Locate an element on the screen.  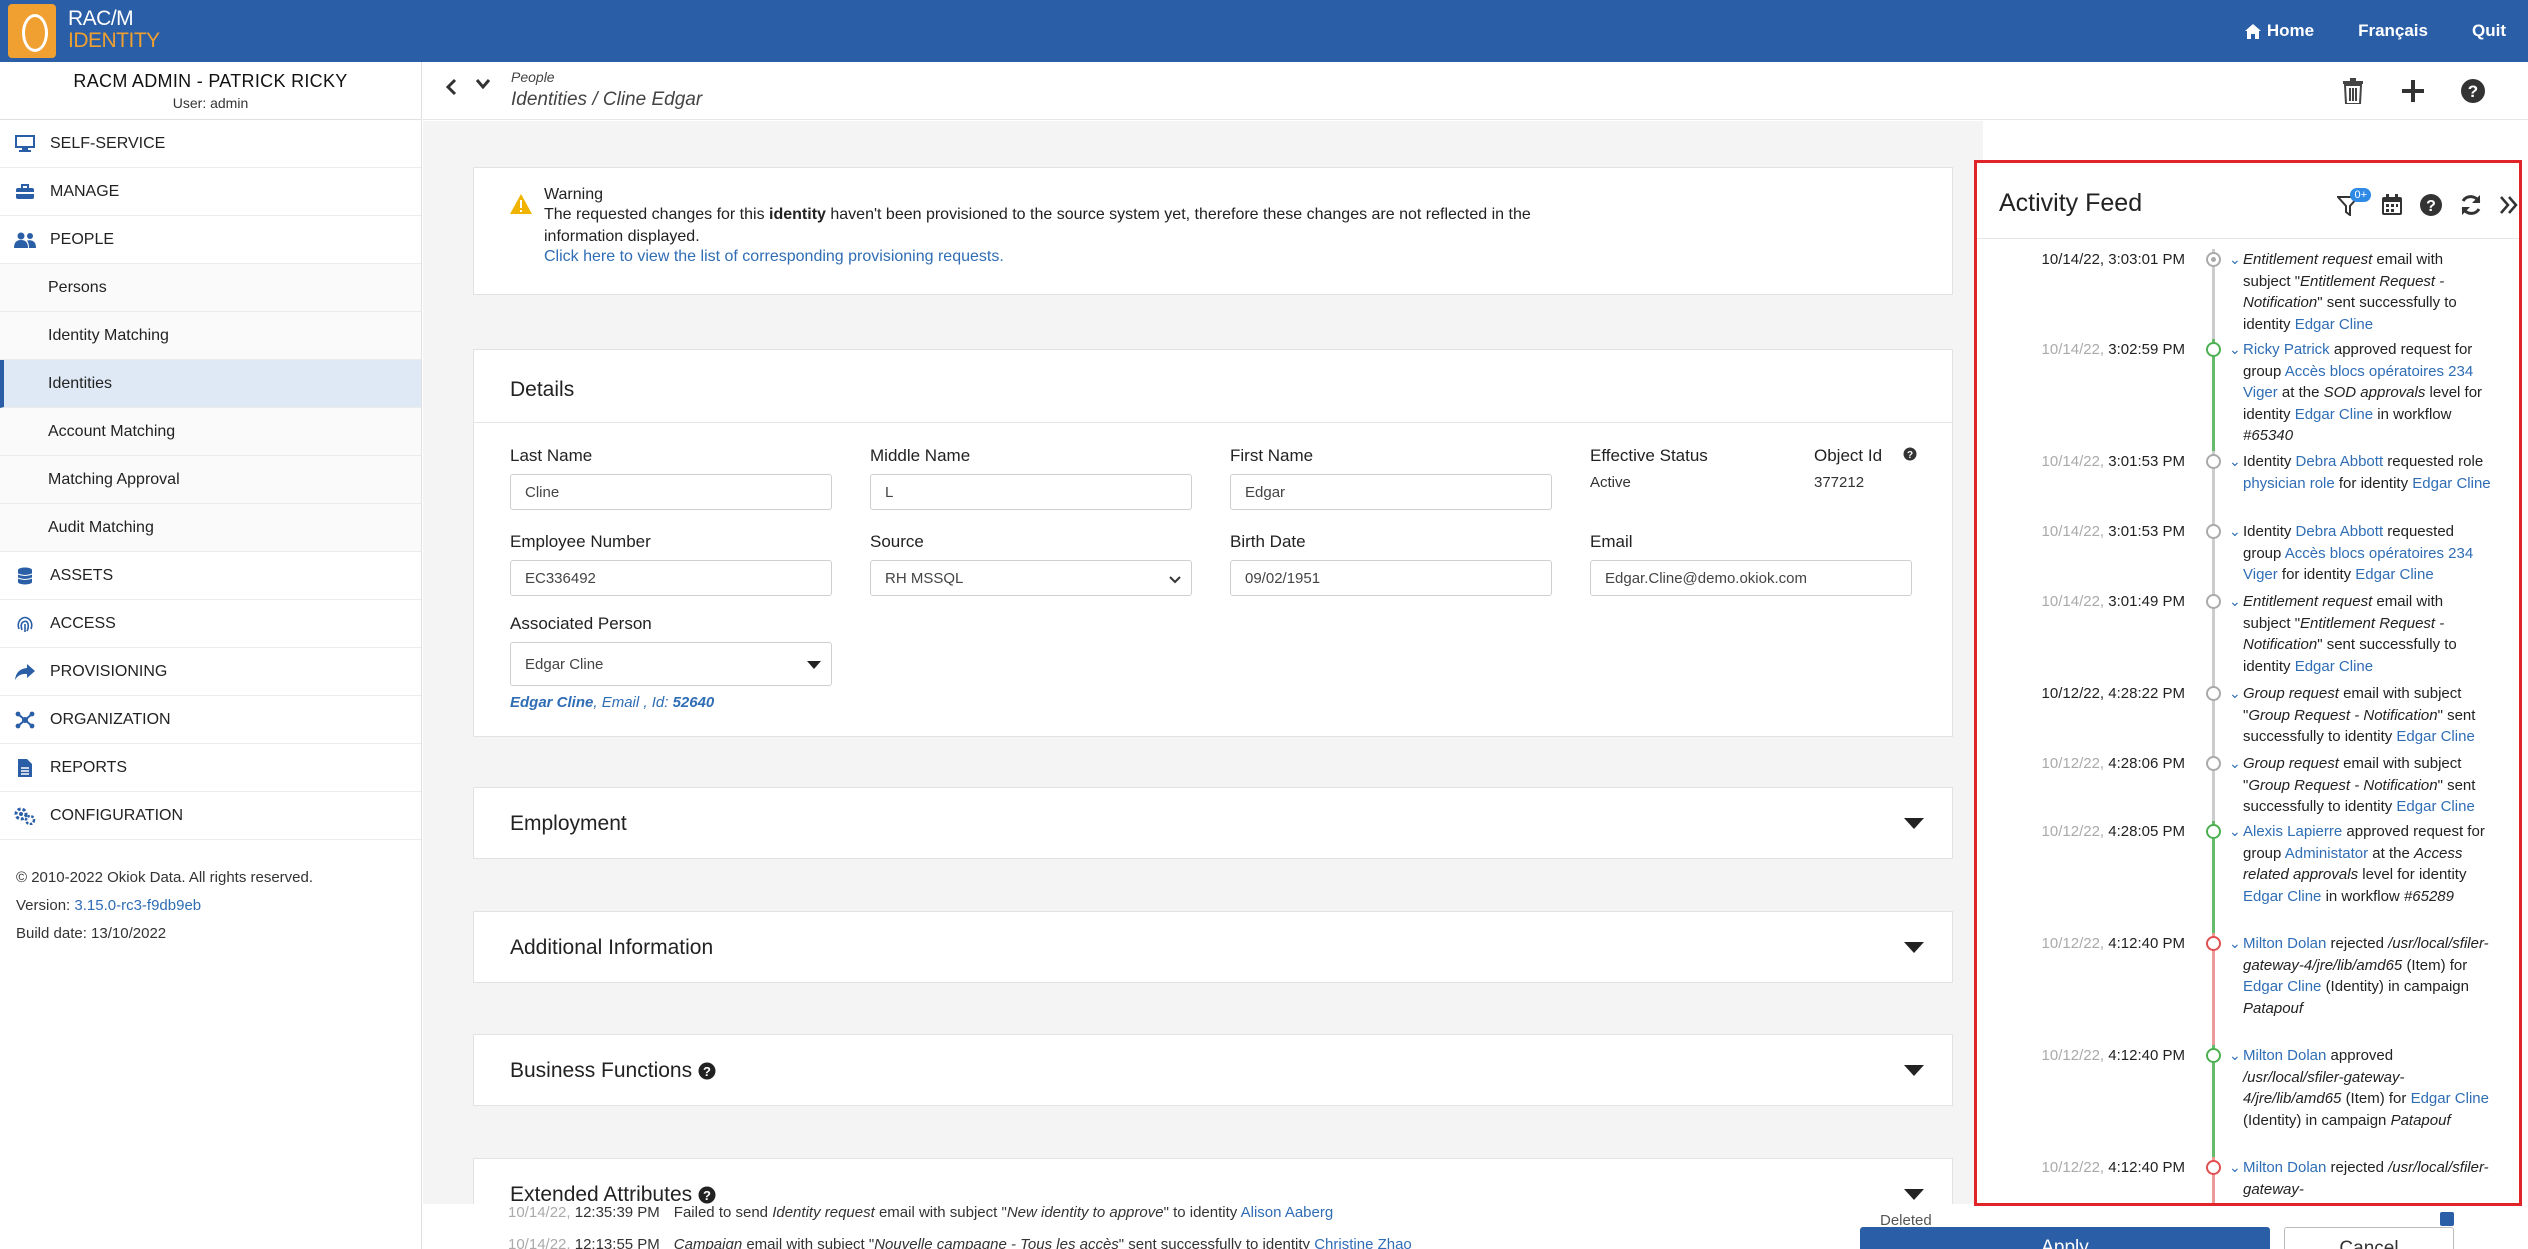
feed-entry-time: 10/14/22, 3:02:59 PM is located at coordinates (2081, 350).